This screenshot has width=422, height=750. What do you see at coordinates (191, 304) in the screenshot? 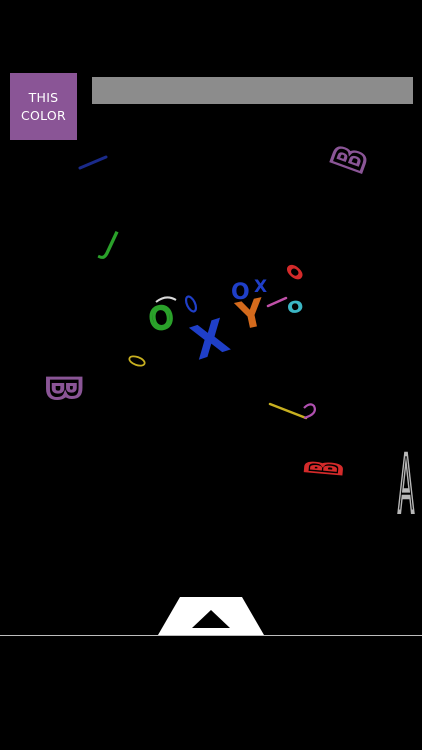
I see `falling-letter-o-blue-small` at bounding box center [191, 304].